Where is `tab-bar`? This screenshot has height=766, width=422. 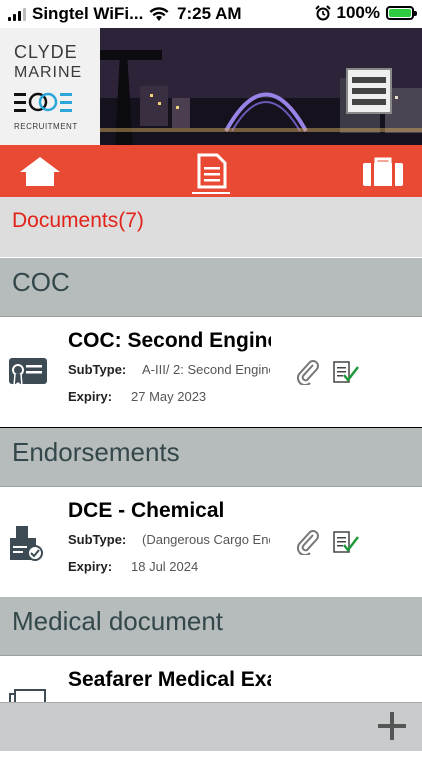
tab-bar is located at coordinates (211, 171).